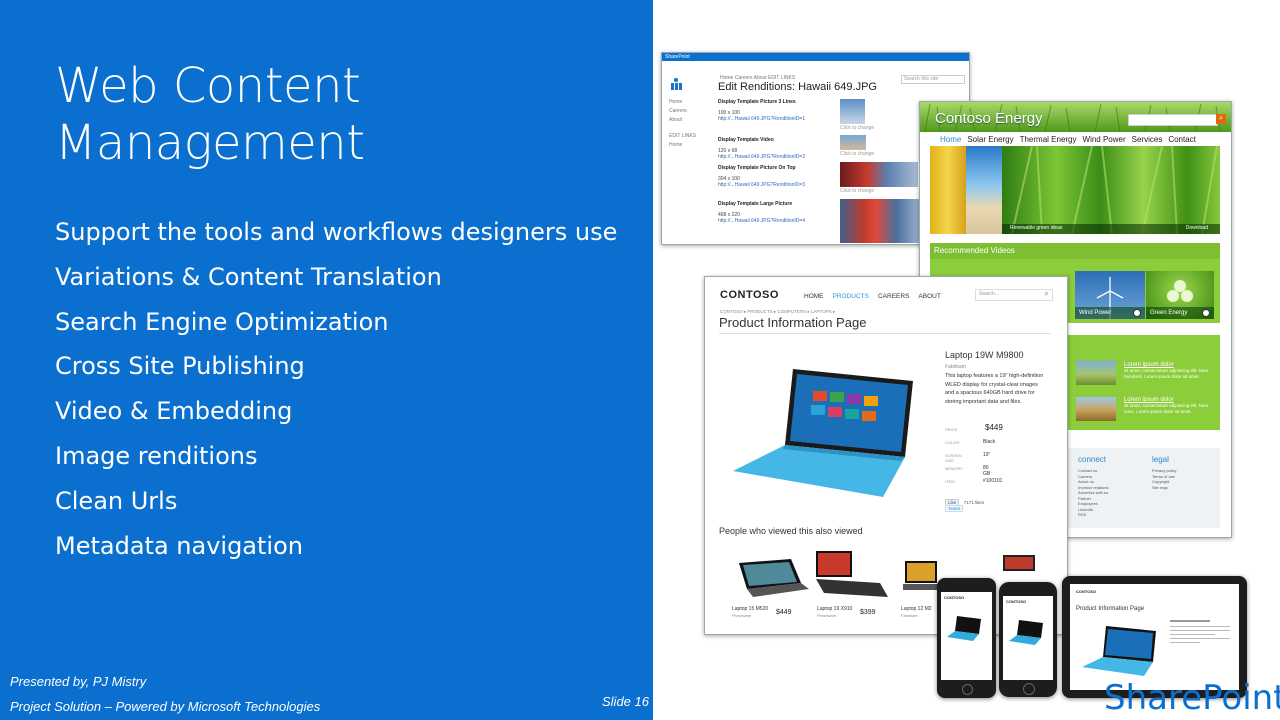 The image size is (1280, 720). What do you see at coordinates (1147, 139) in the screenshot?
I see `energy-nav-item: Services` at bounding box center [1147, 139].